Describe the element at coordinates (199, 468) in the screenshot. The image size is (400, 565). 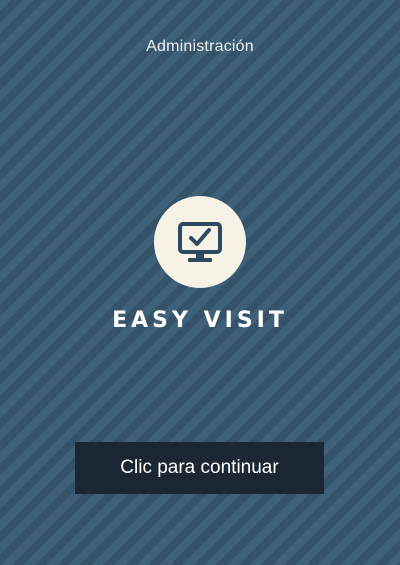
I see `continue-button: Clic para continuar` at that location.